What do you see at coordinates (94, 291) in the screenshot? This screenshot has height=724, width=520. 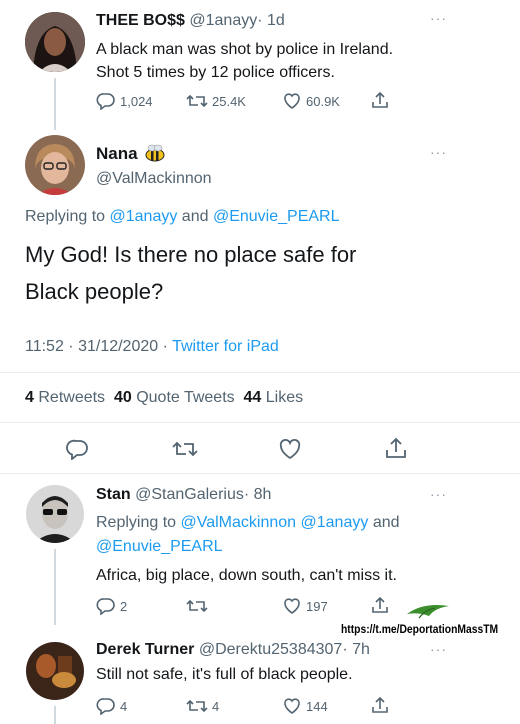 I see `tweet-text-line: Black people?` at bounding box center [94, 291].